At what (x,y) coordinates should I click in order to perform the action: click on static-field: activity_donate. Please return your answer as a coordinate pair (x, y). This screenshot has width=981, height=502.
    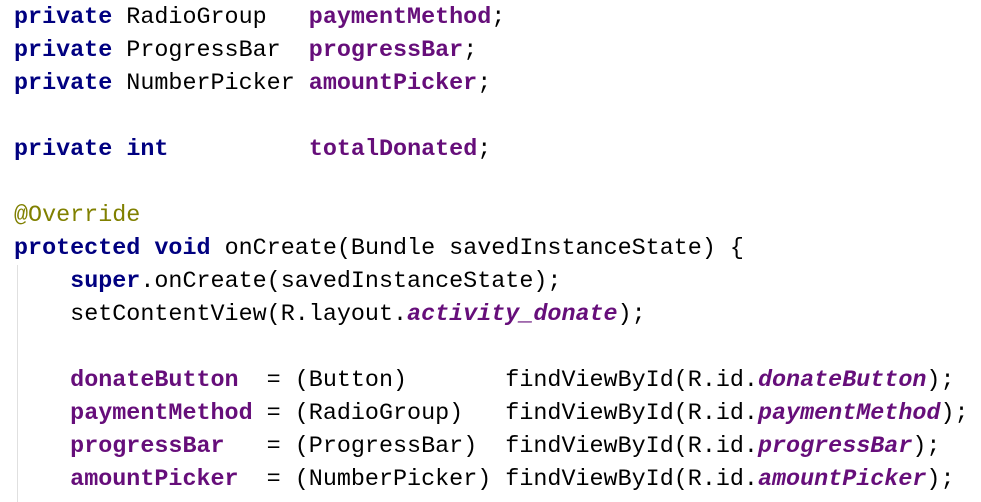
    Looking at the image, I should click on (512, 315).